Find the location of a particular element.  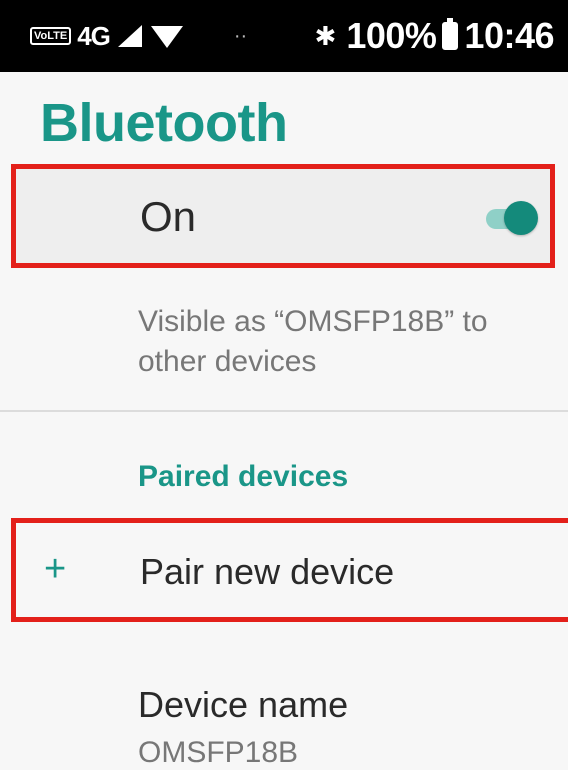

visibility-description: Visible as “OMSFP18B” to other devices is located at coordinates (313, 341).